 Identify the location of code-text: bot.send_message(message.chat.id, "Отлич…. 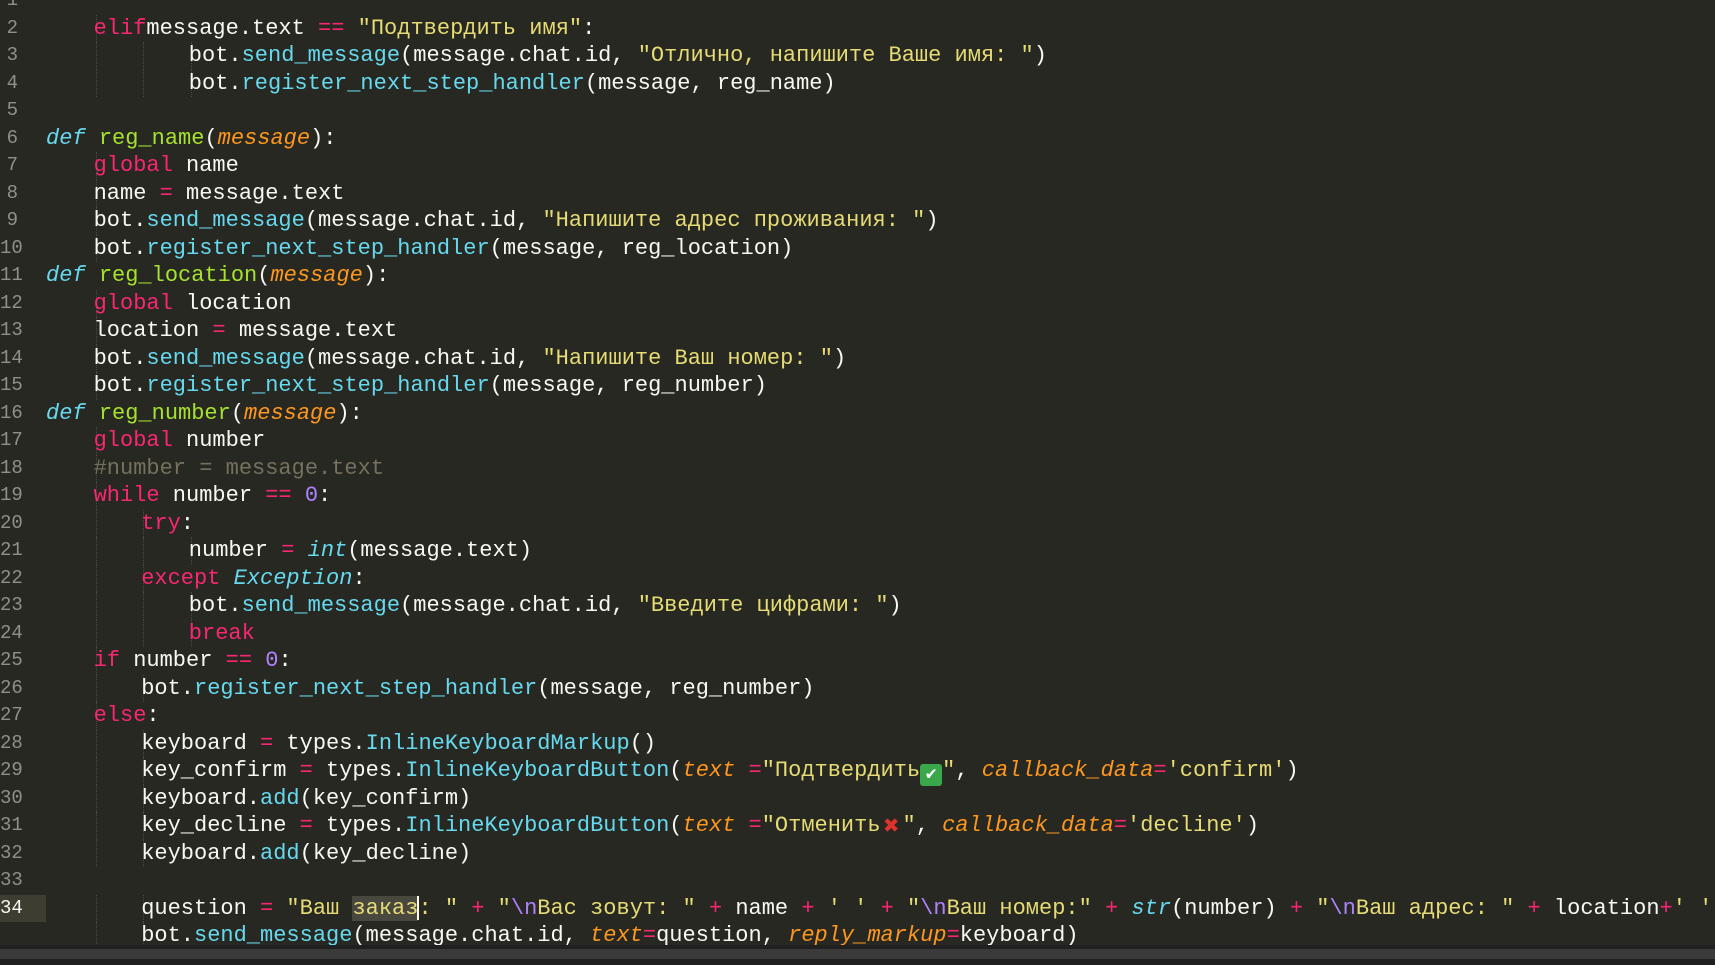
(618, 56).